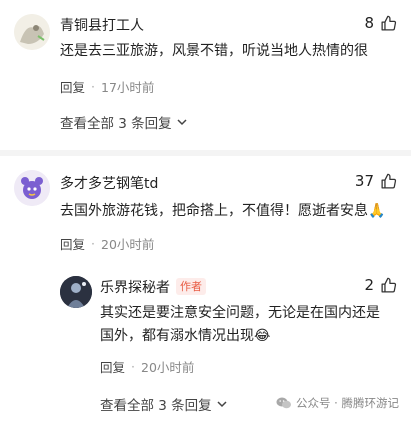 This screenshot has height=421, width=411. Describe the element at coordinates (380, 285) in the screenshot. I see `like-button: 2` at that location.